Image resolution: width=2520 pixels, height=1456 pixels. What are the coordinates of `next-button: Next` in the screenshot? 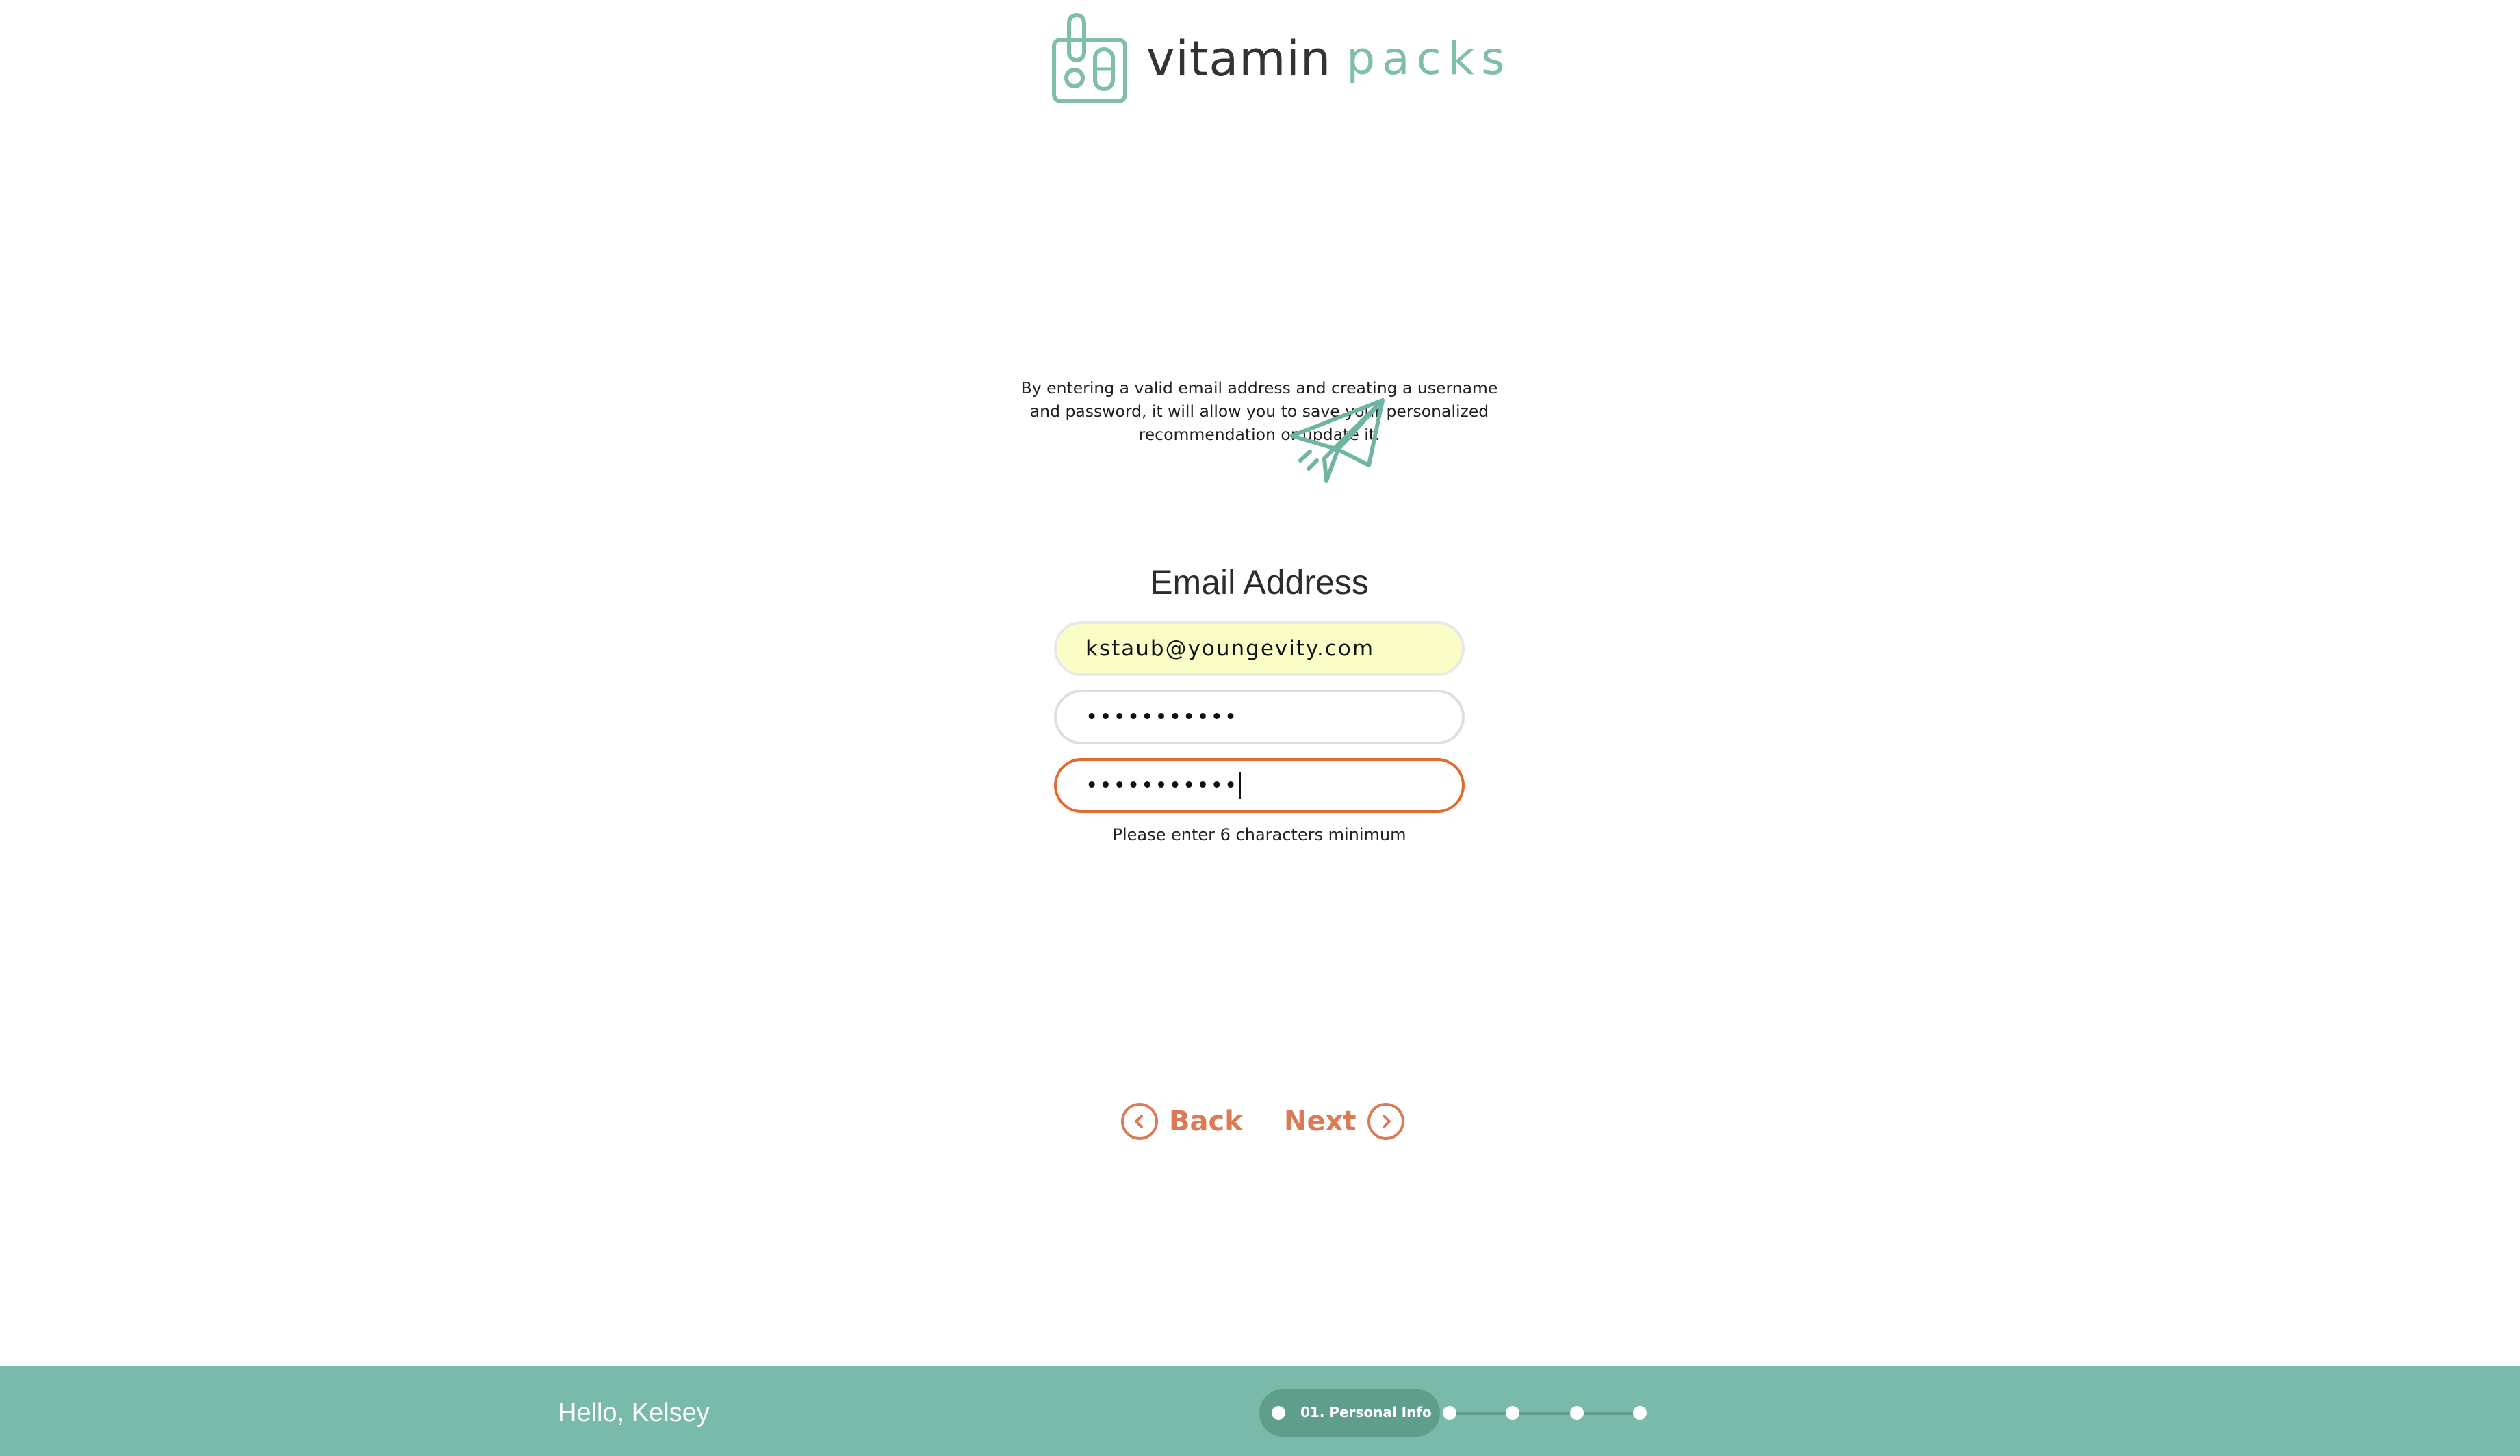 It's located at (1344, 1121).